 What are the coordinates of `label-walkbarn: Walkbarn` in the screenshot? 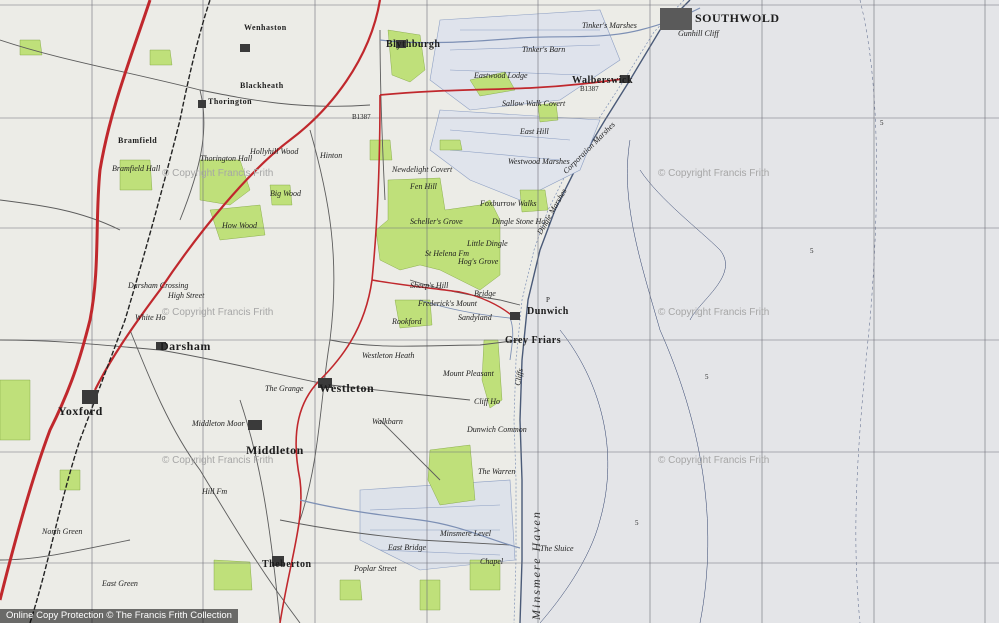 It's located at (387, 421).